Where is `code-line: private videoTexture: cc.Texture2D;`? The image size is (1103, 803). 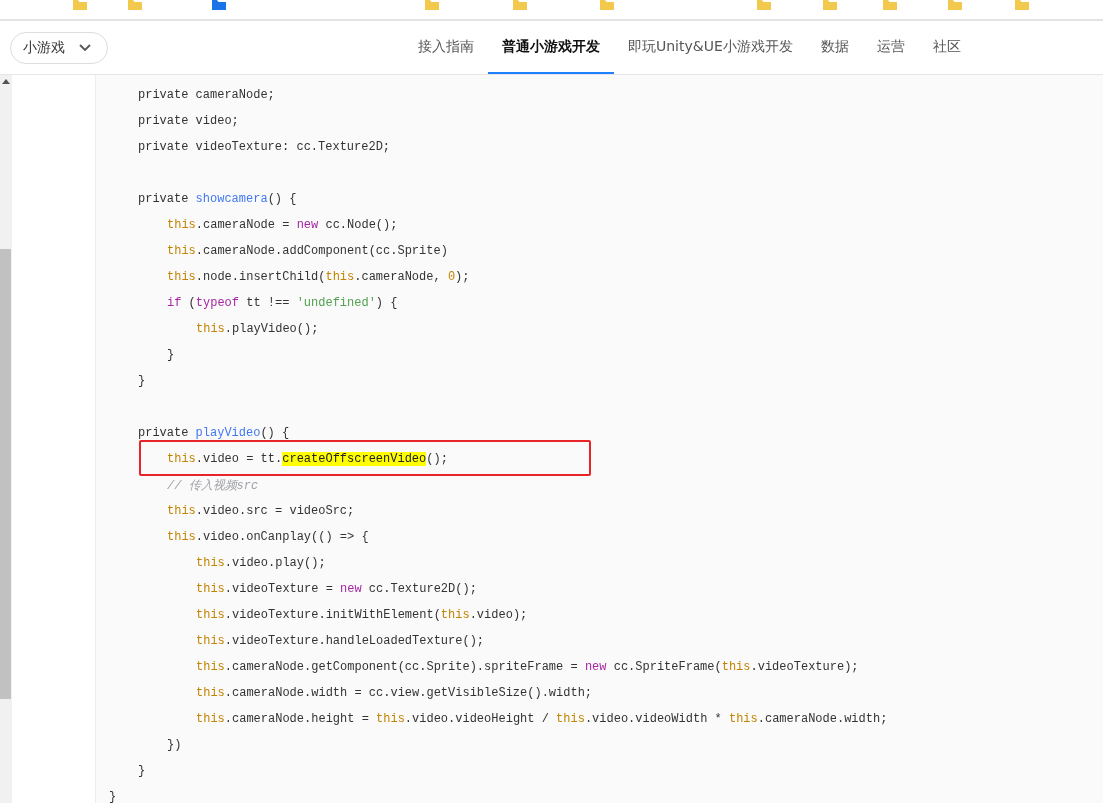 code-line: private videoTexture: cc.Texture2D; is located at coordinates (264, 147).